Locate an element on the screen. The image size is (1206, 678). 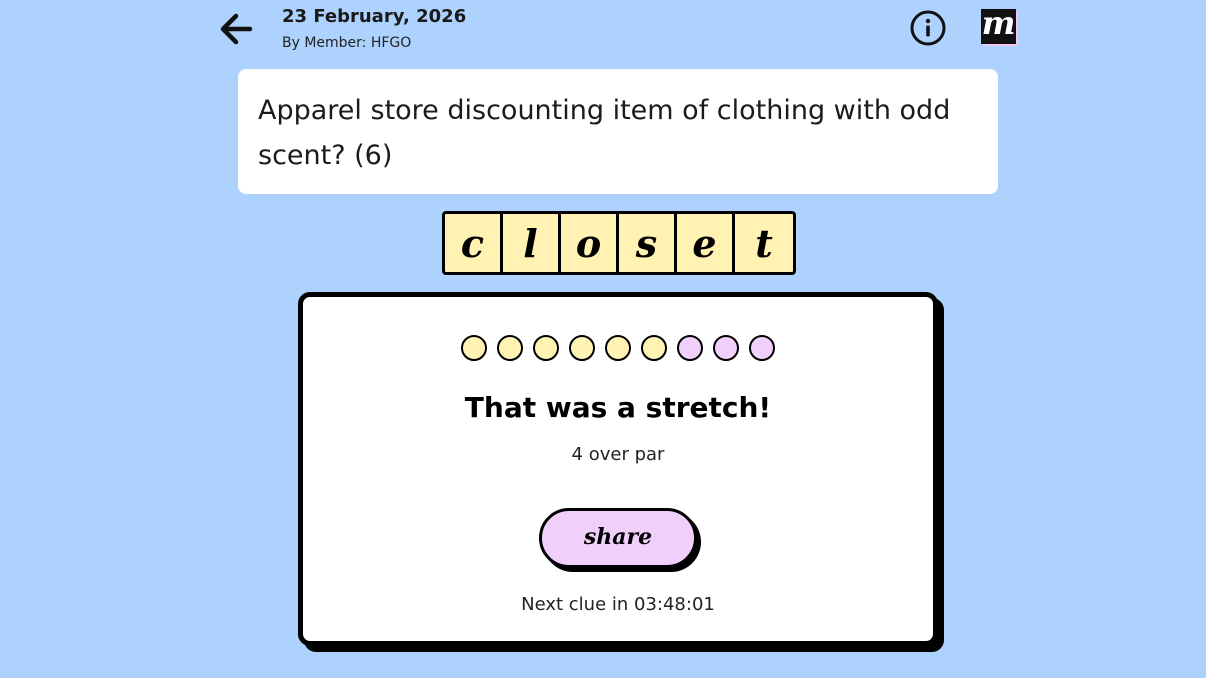
brand-logo: m is located at coordinates (998, 24).